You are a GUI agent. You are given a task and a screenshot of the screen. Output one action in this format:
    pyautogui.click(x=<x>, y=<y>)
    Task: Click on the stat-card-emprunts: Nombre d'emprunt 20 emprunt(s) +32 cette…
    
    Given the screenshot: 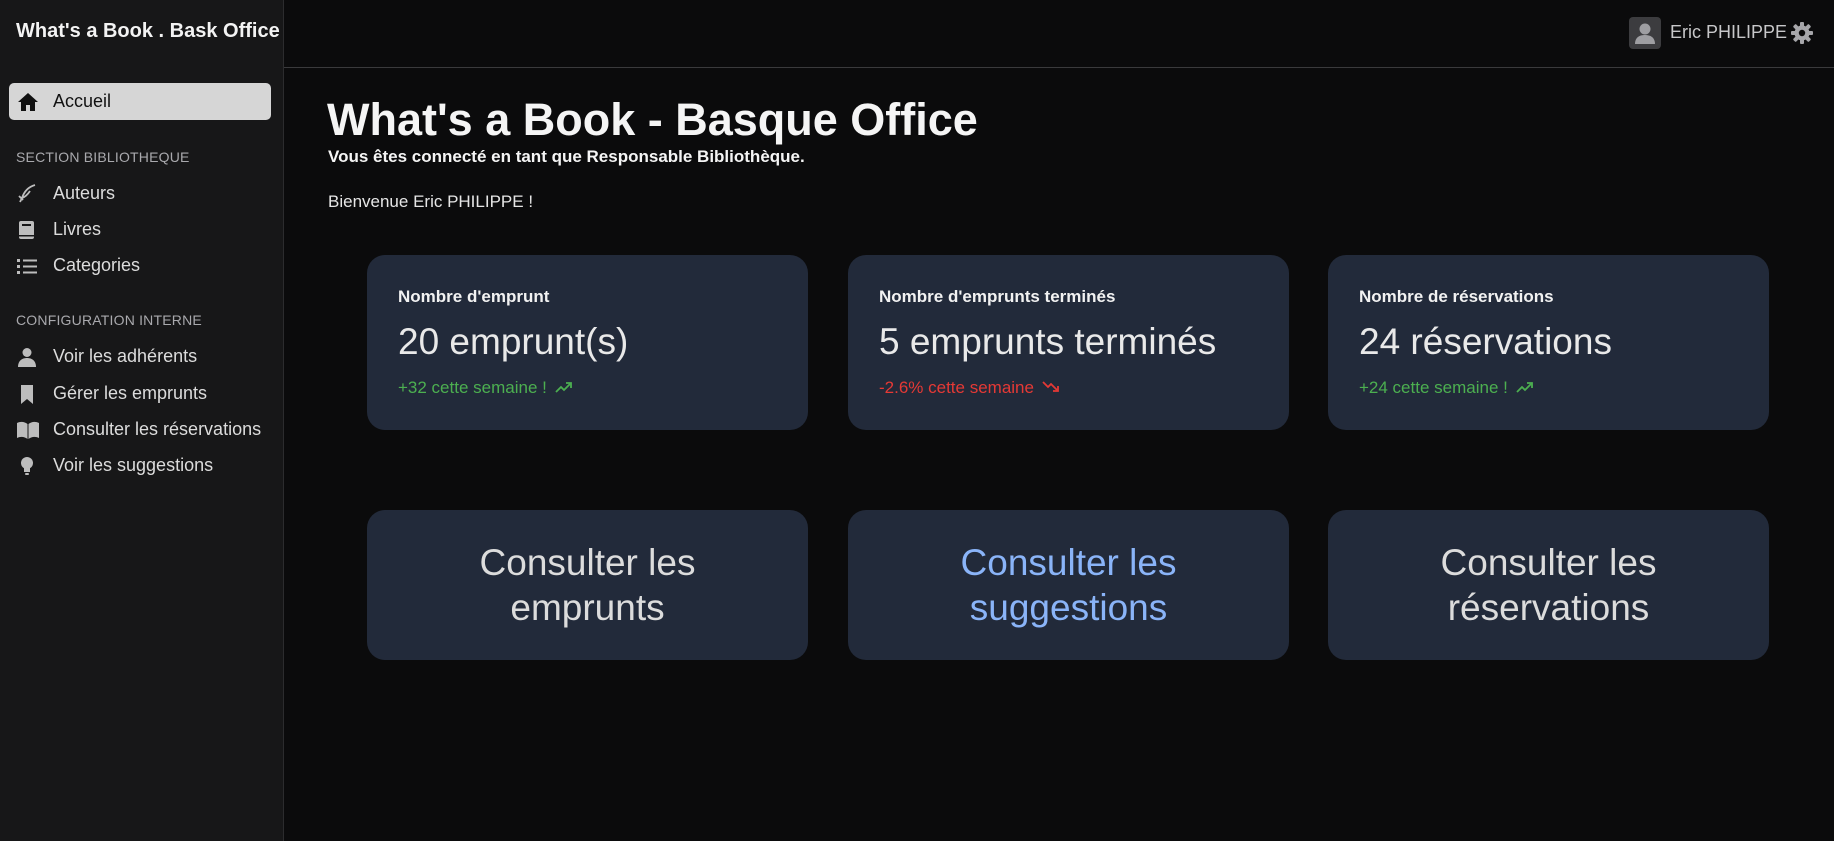 What is the action you would take?
    pyautogui.click(x=587, y=342)
    